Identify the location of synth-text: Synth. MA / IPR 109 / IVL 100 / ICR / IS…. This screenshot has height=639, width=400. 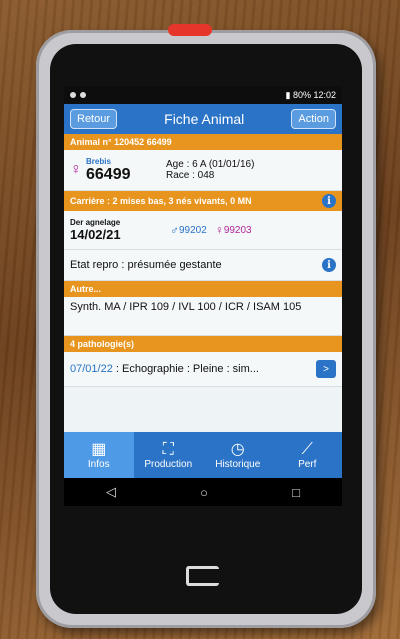
(186, 307).